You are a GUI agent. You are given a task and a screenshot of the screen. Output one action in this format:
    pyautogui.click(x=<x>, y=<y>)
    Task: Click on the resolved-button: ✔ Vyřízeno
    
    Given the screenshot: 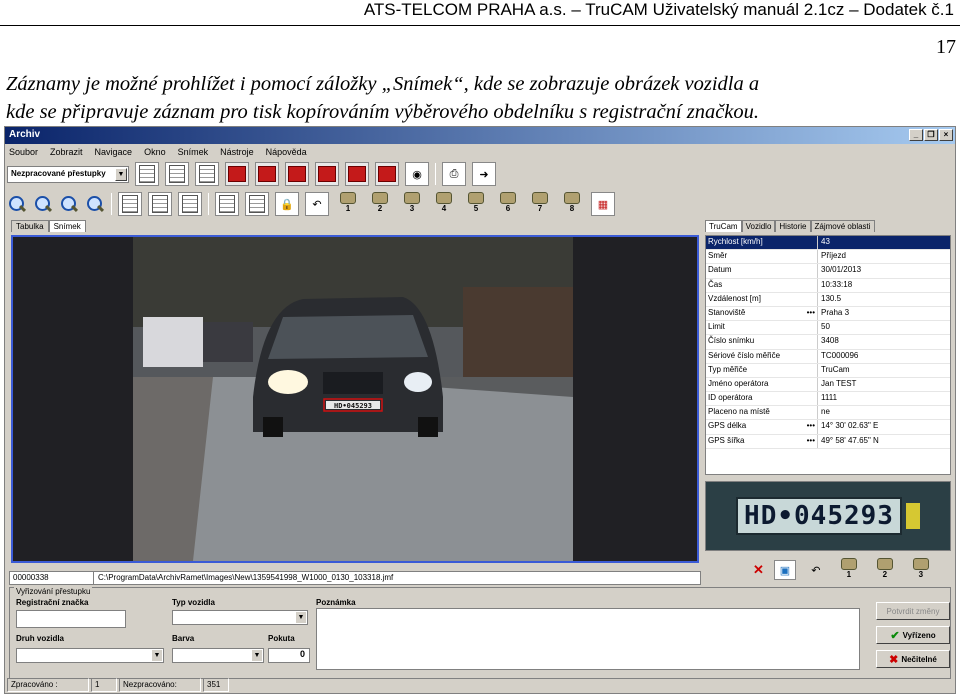 What is the action you would take?
    pyautogui.click(x=913, y=635)
    